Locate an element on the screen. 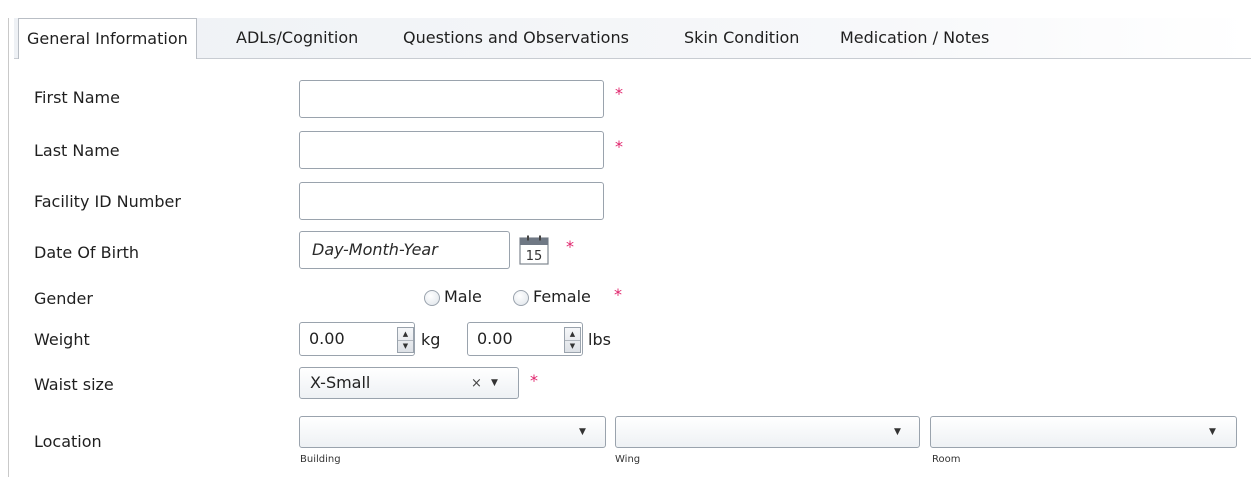 The image size is (1251, 477). calendar-icon: 15 is located at coordinates (534, 250).